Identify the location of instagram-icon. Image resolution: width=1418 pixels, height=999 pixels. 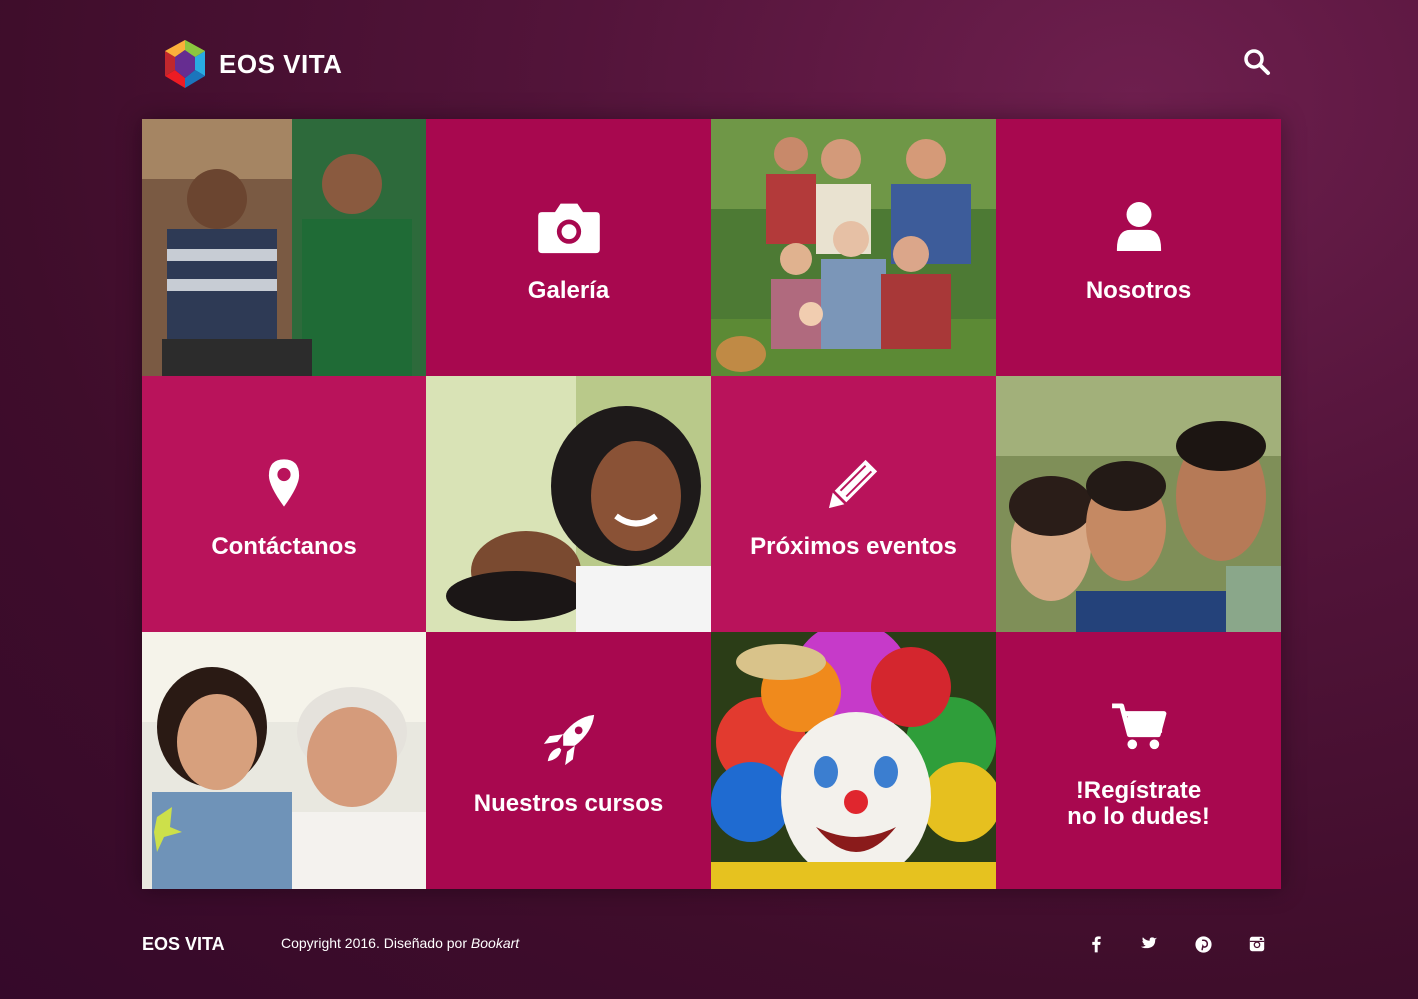
(1257, 944).